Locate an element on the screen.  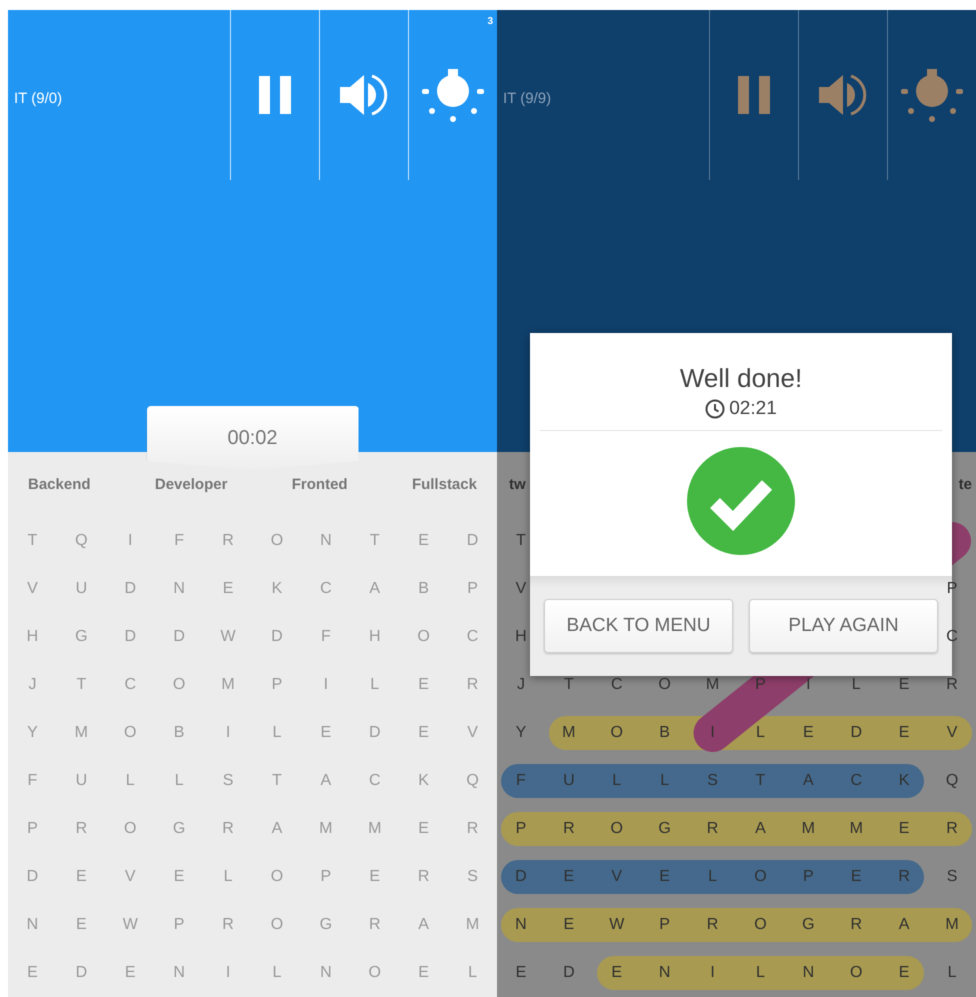
grid-letter: B is located at coordinates (664, 733).